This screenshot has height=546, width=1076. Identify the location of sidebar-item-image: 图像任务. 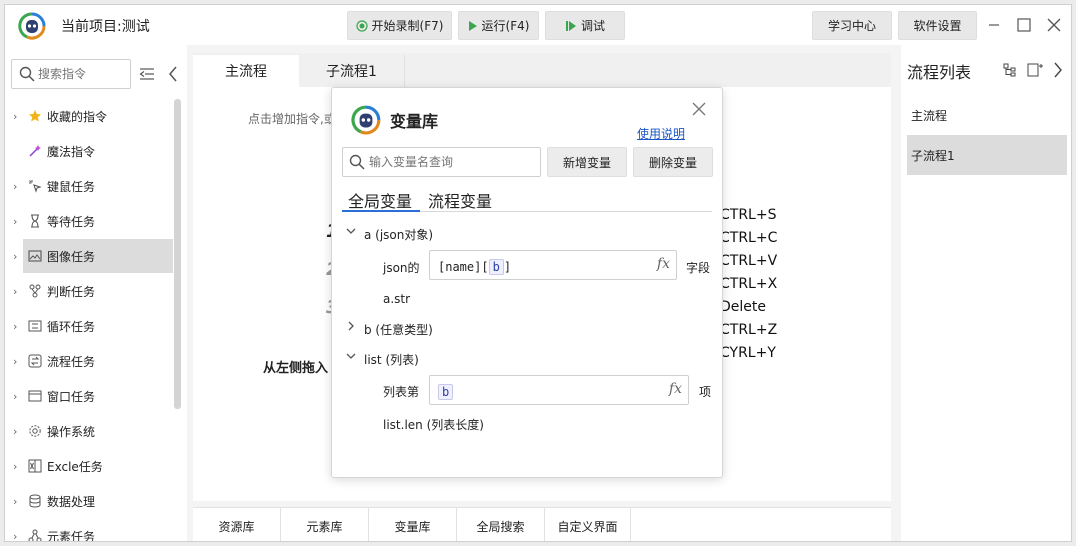
(98, 256).